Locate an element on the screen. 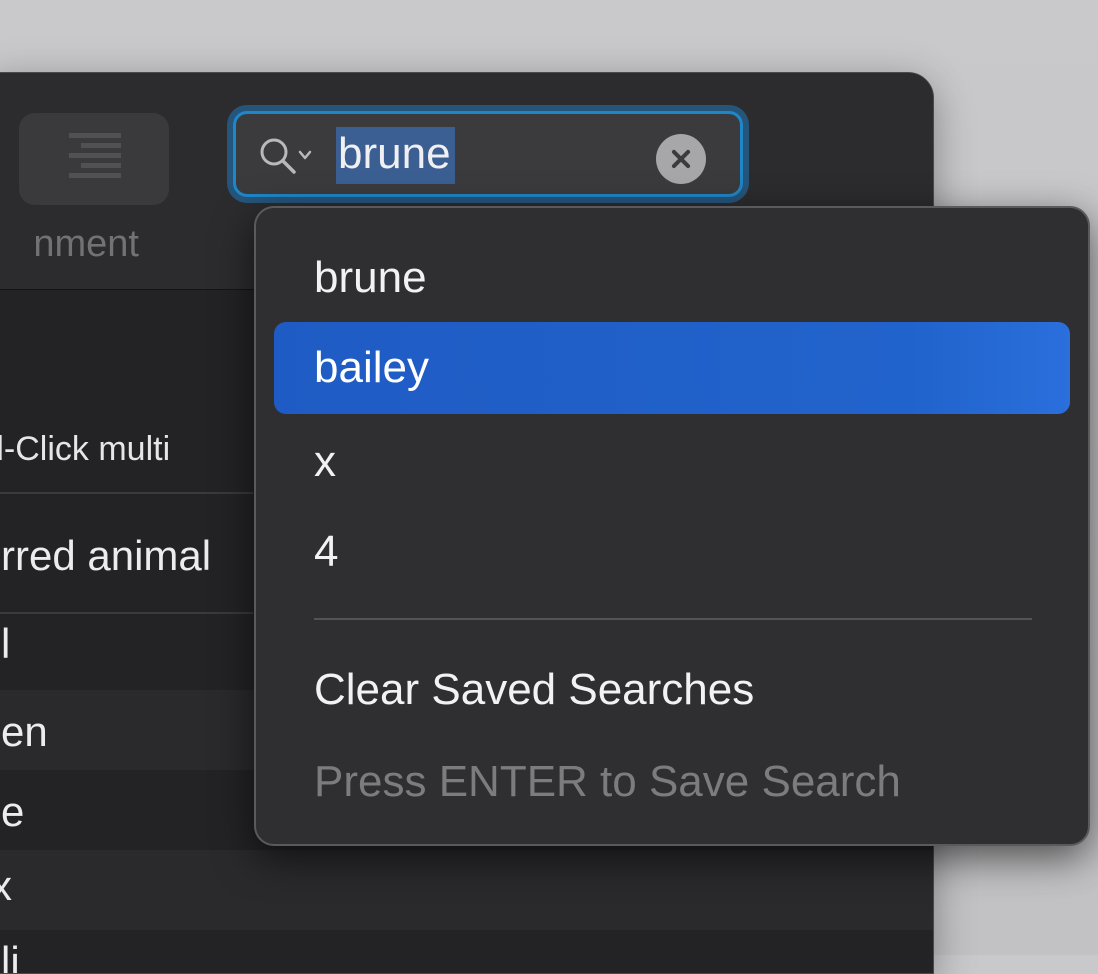 The height and width of the screenshot is (974, 1098). clear-saved-searches-item: Clear Saved Searches is located at coordinates (672, 690).